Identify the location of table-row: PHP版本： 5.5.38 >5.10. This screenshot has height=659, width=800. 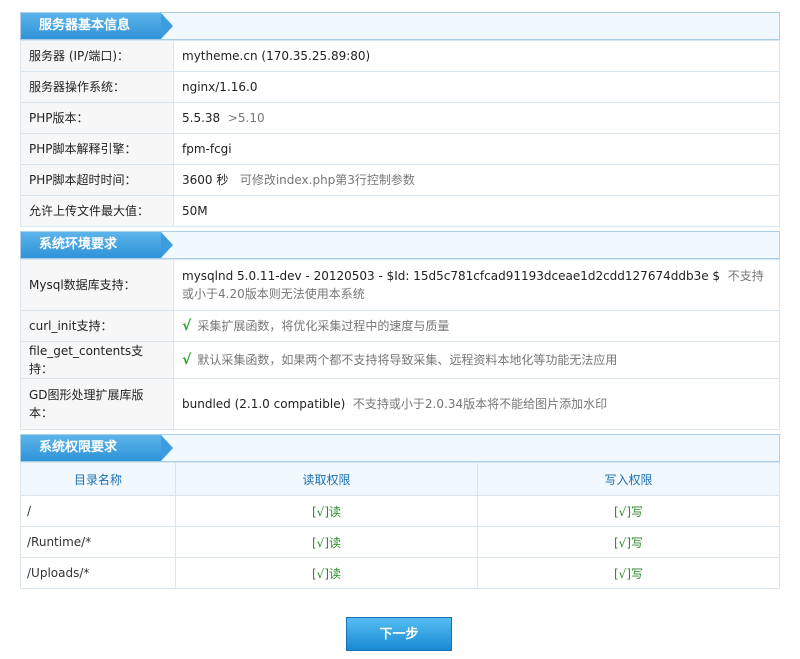
(400, 118).